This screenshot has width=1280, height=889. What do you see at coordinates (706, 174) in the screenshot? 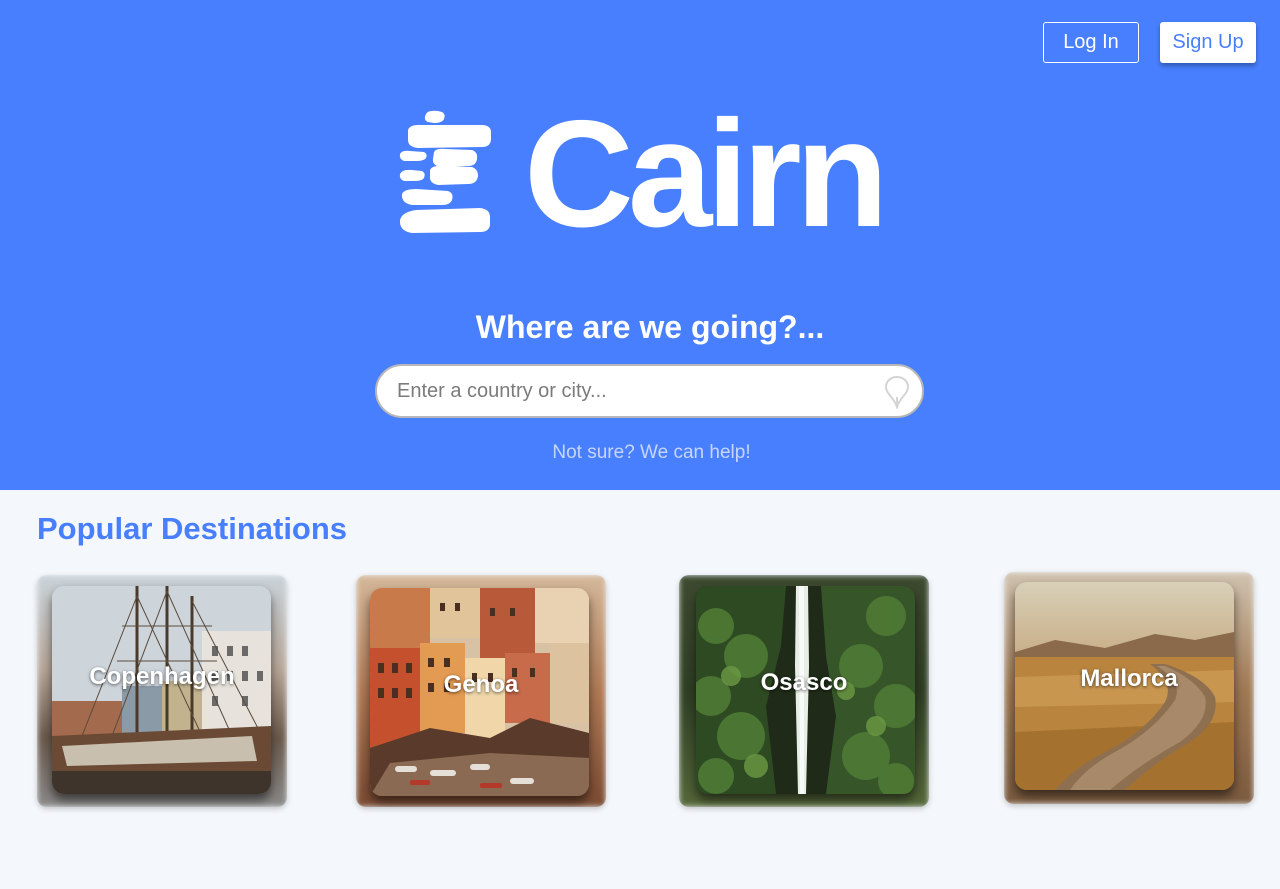
I see `brand-wordmark: Cairn` at bounding box center [706, 174].